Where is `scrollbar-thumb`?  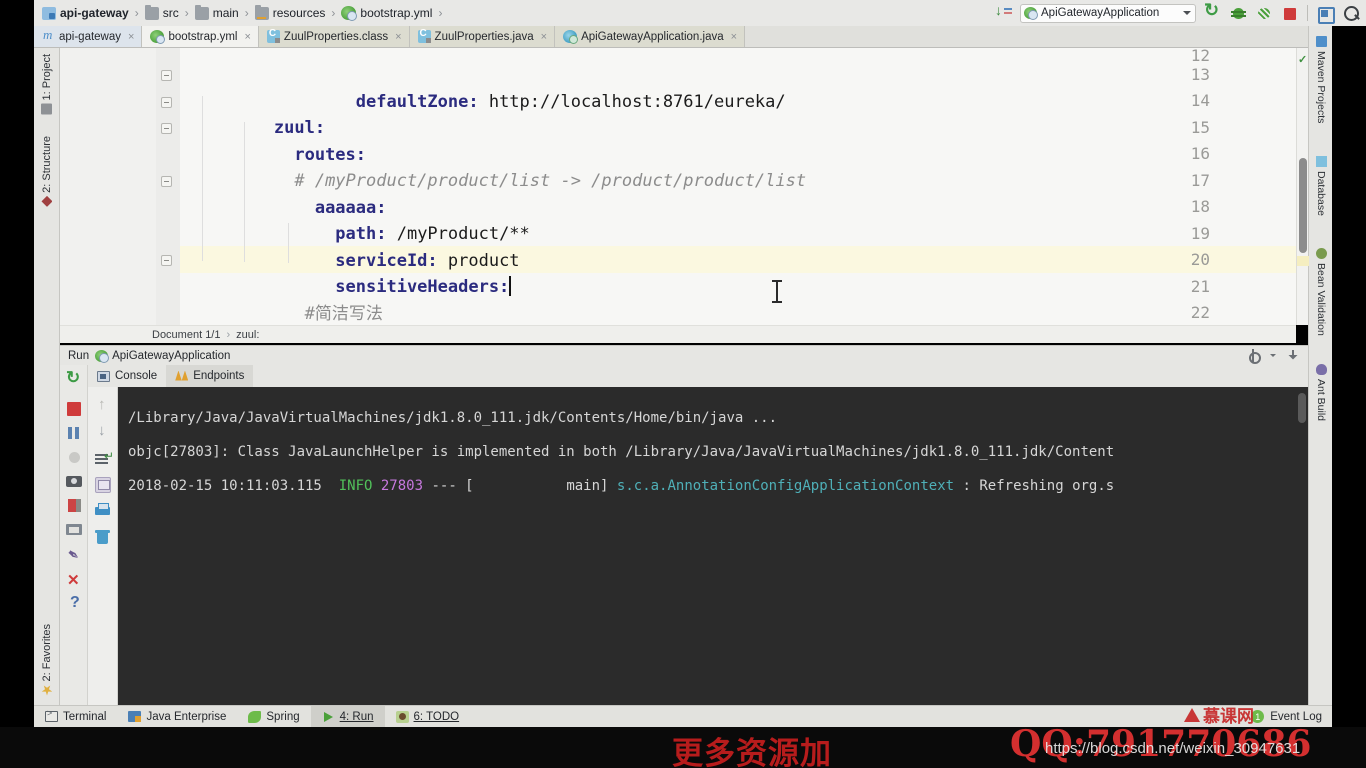
scrollbar-thumb is located at coordinates (1303, 205).